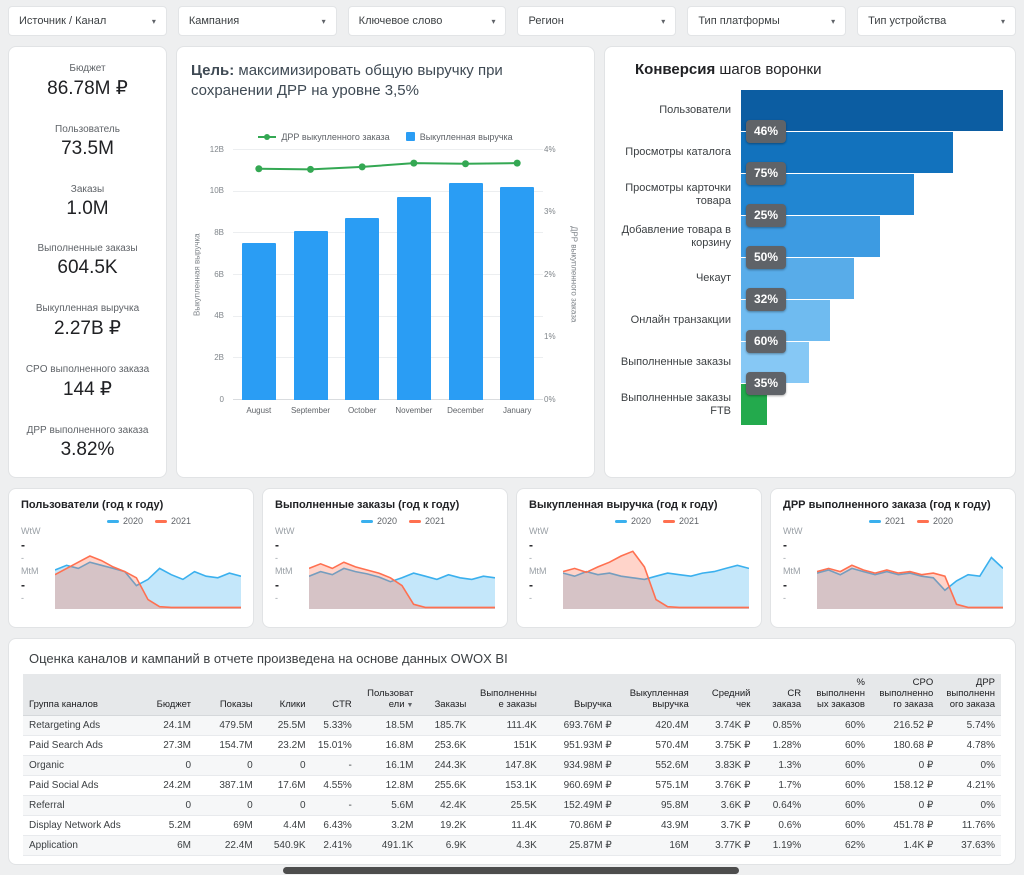  What do you see at coordinates (800, 561) in the screenshot?
I see `spark-stats: WtW - - MtM - -` at bounding box center [800, 561].